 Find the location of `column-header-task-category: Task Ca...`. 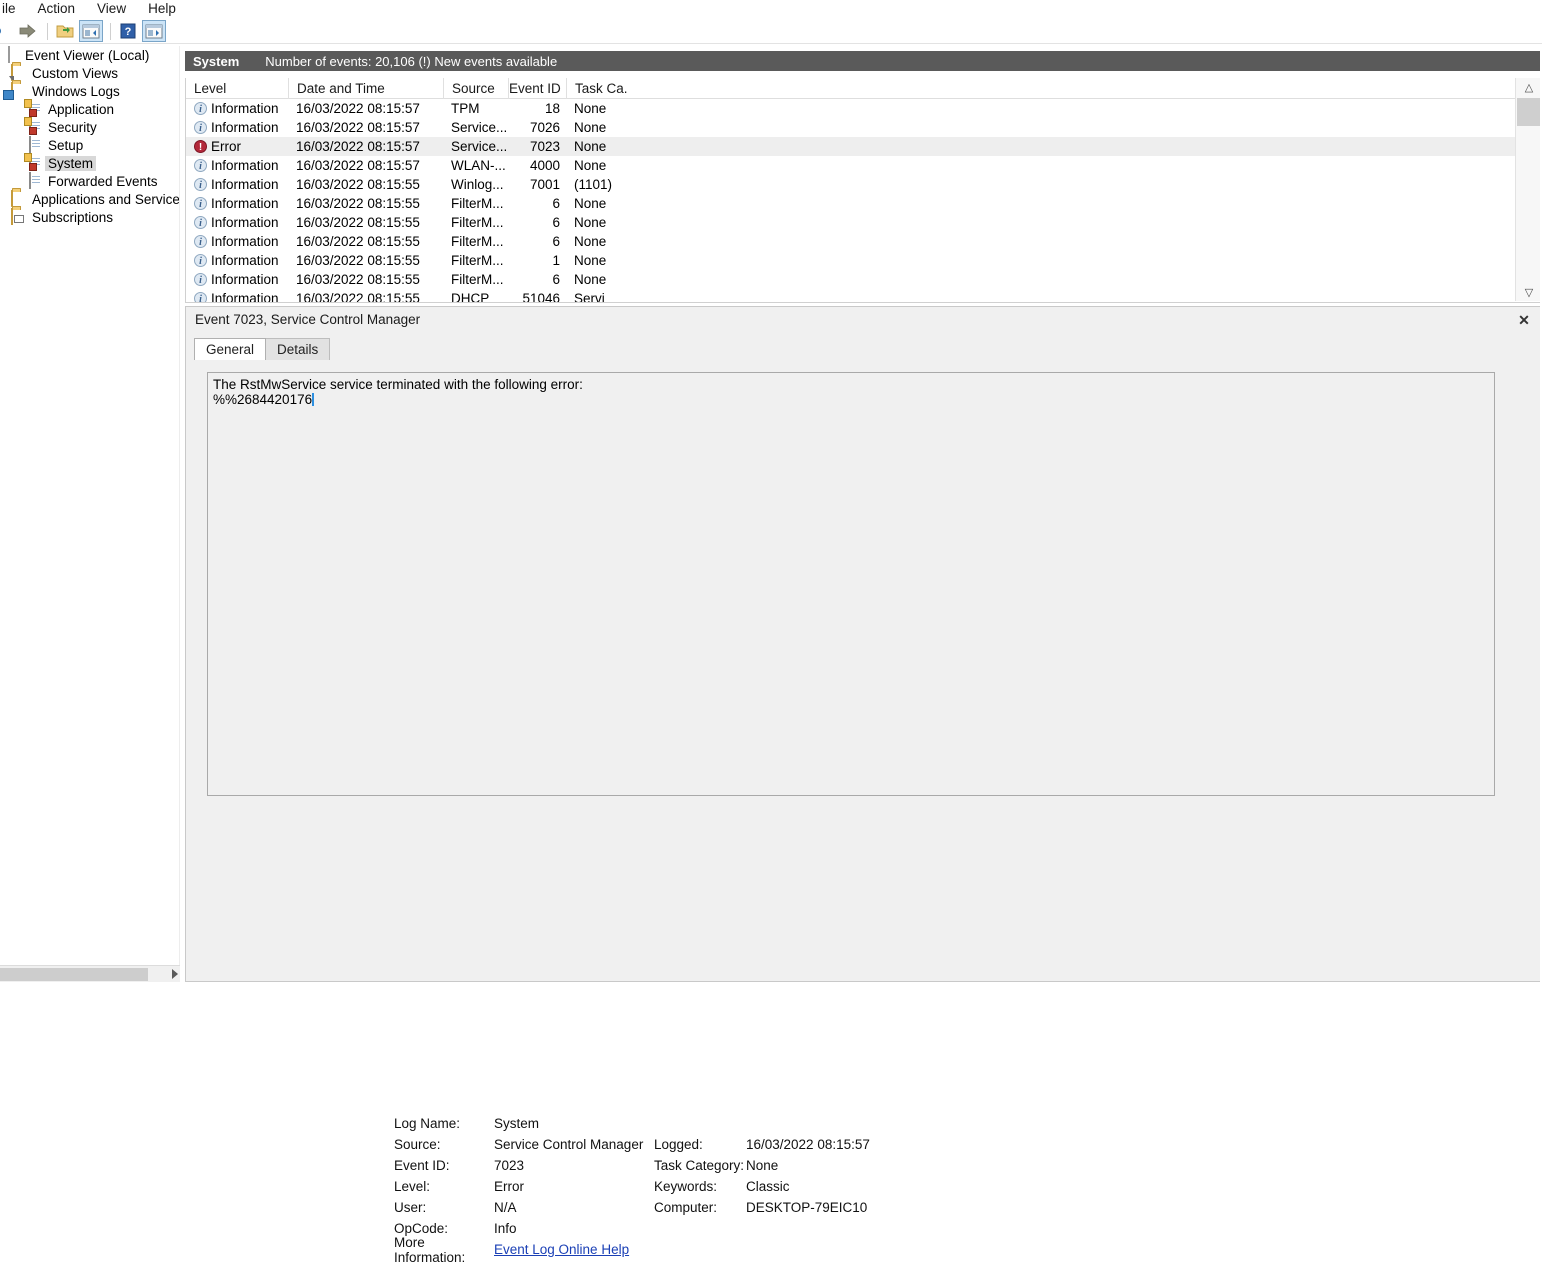

column-header-task-category: Task Ca... is located at coordinates (597, 88).